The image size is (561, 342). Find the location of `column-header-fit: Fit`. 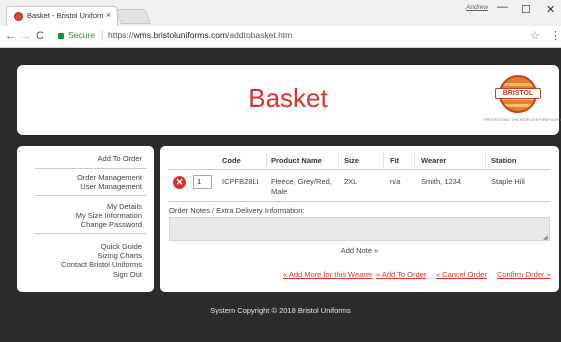

column-header-fit: Fit is located at coordinates (395, 160).